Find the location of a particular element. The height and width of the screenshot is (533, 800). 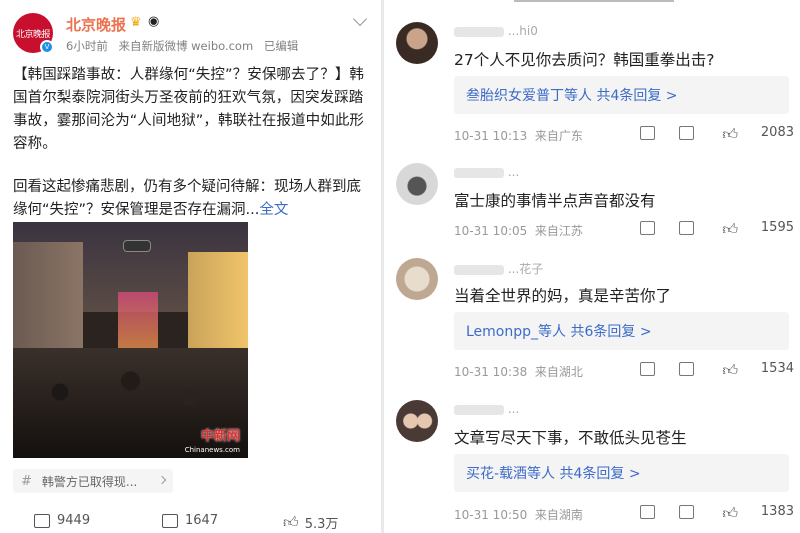

comment-time: 10-31 10:50 is located at coordinates (491, 515).